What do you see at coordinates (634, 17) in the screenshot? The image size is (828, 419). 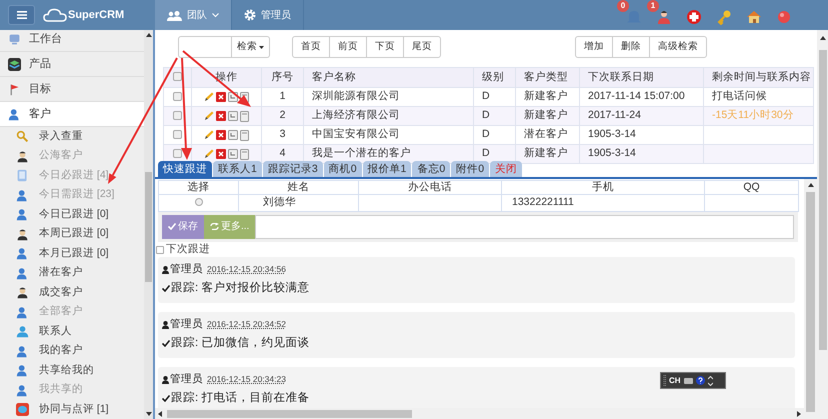 I see `bell-icon` at bounding box center [634, 17].